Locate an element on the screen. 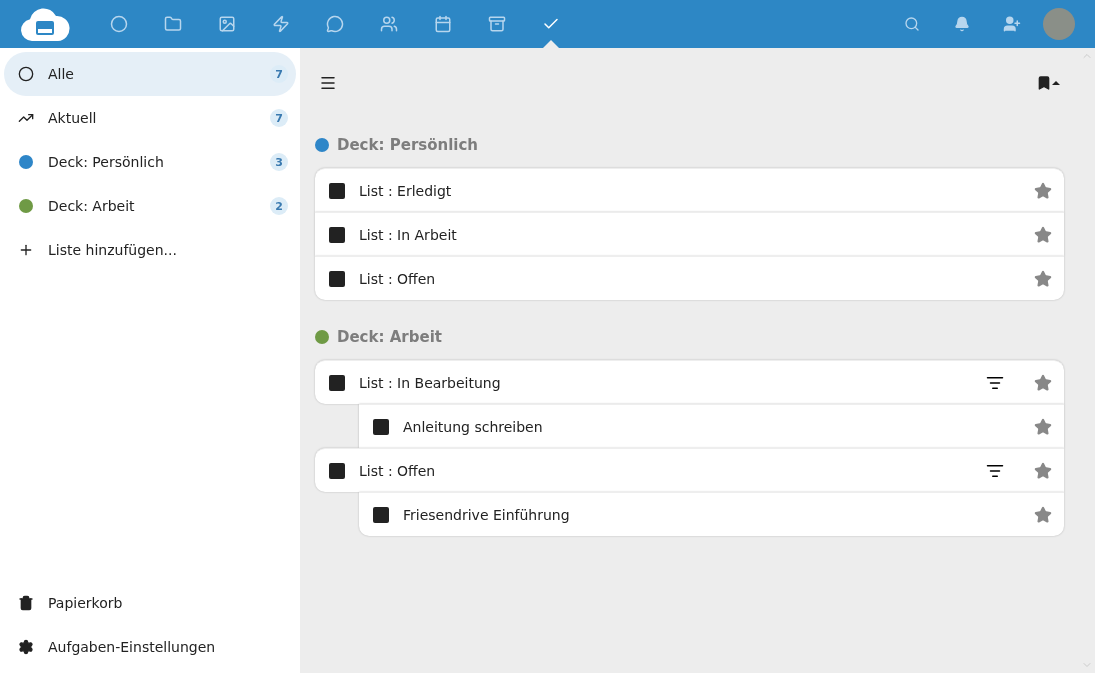  count-badge: 2 is located at coordinates (279, 206).